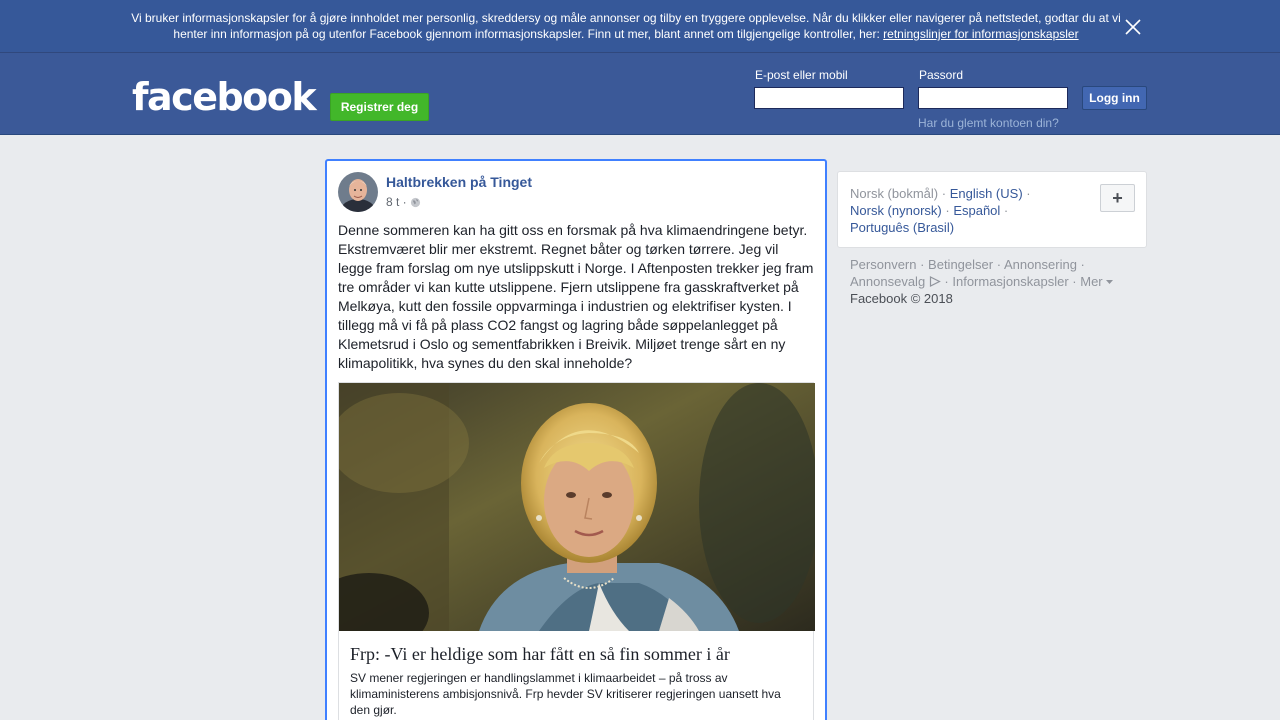  What do you see at coordinates (935, 281) in the screenshot?
I see `ad-choices-icon` at bounding box center [935, 281].